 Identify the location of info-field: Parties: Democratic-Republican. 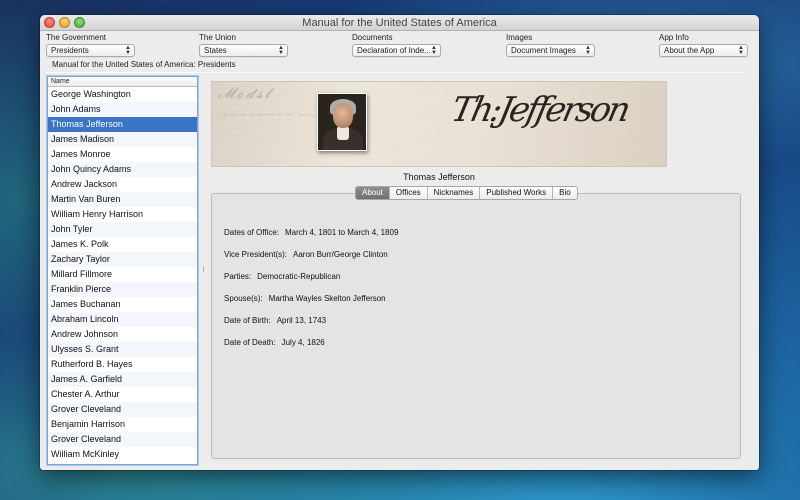
(311, 283).